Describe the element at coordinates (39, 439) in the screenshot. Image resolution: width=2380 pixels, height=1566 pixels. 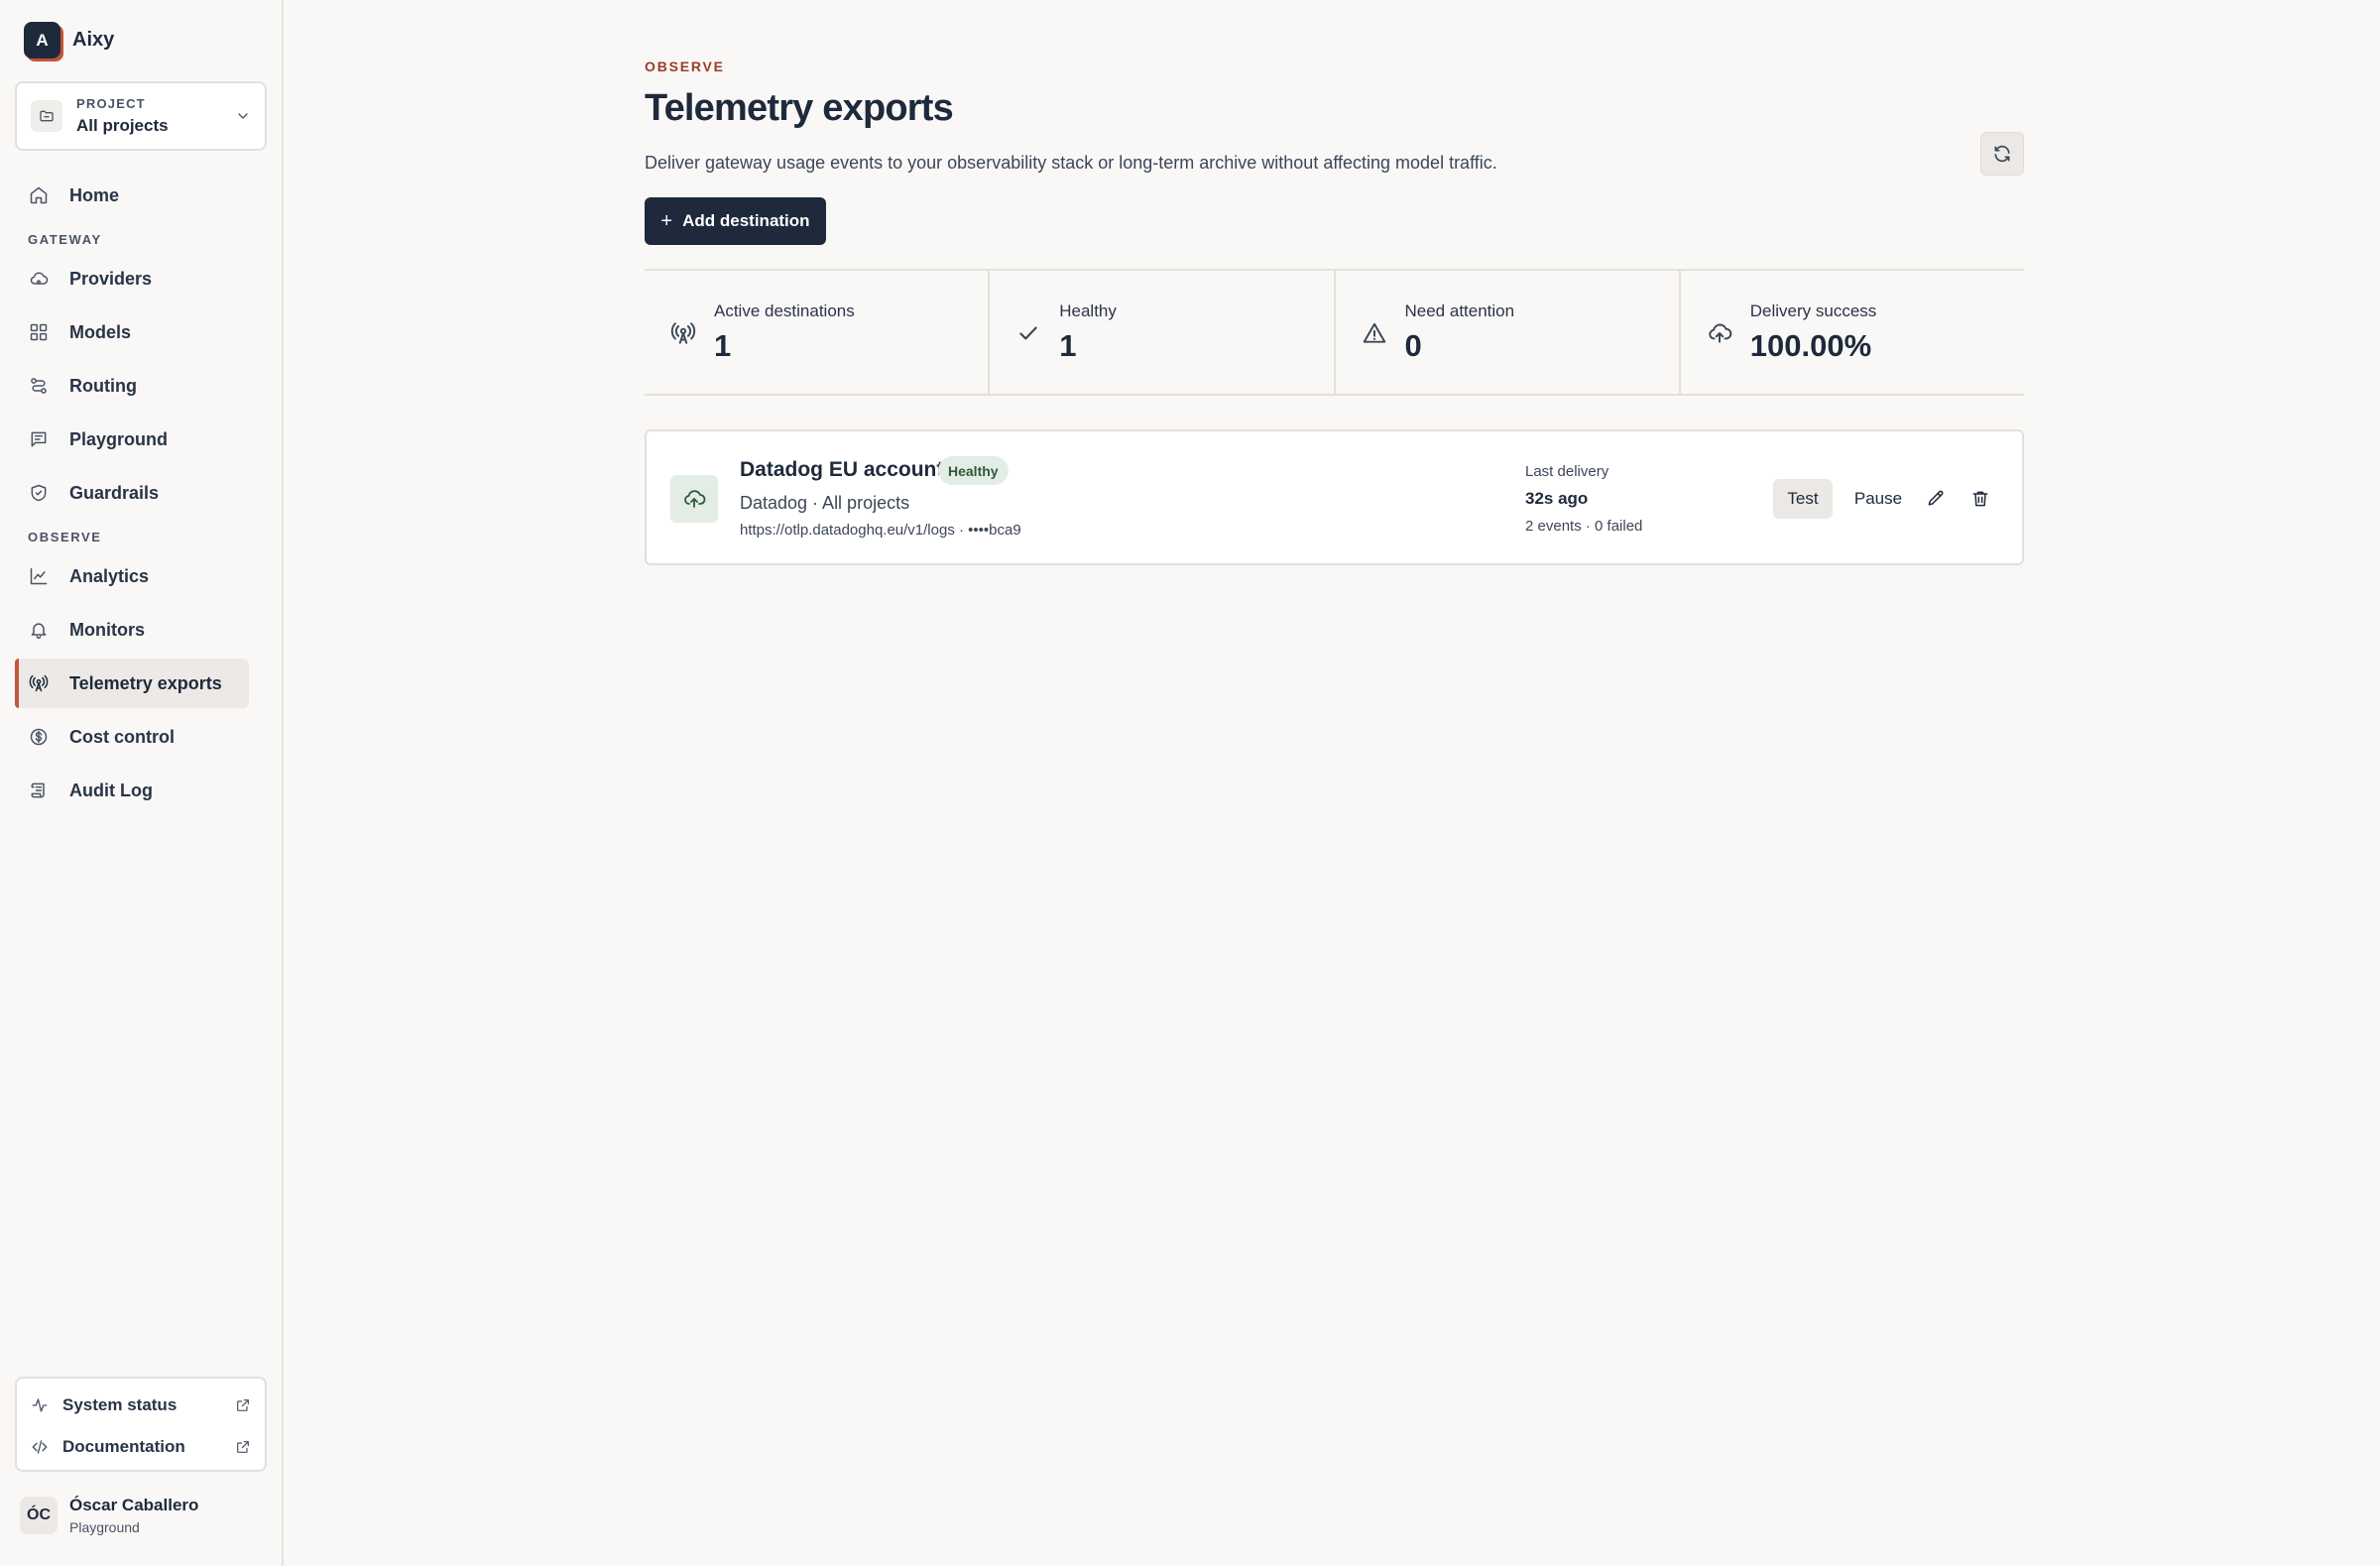
I see `message-square-icon` at that location.